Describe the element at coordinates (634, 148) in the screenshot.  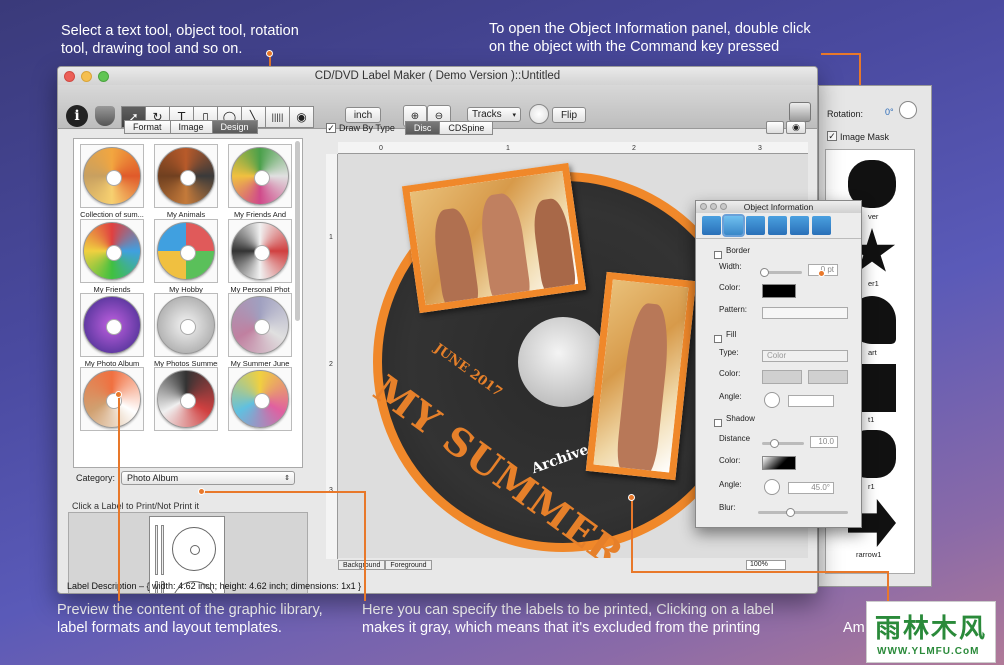
I see `ruler-tick-label: 2` at that location.